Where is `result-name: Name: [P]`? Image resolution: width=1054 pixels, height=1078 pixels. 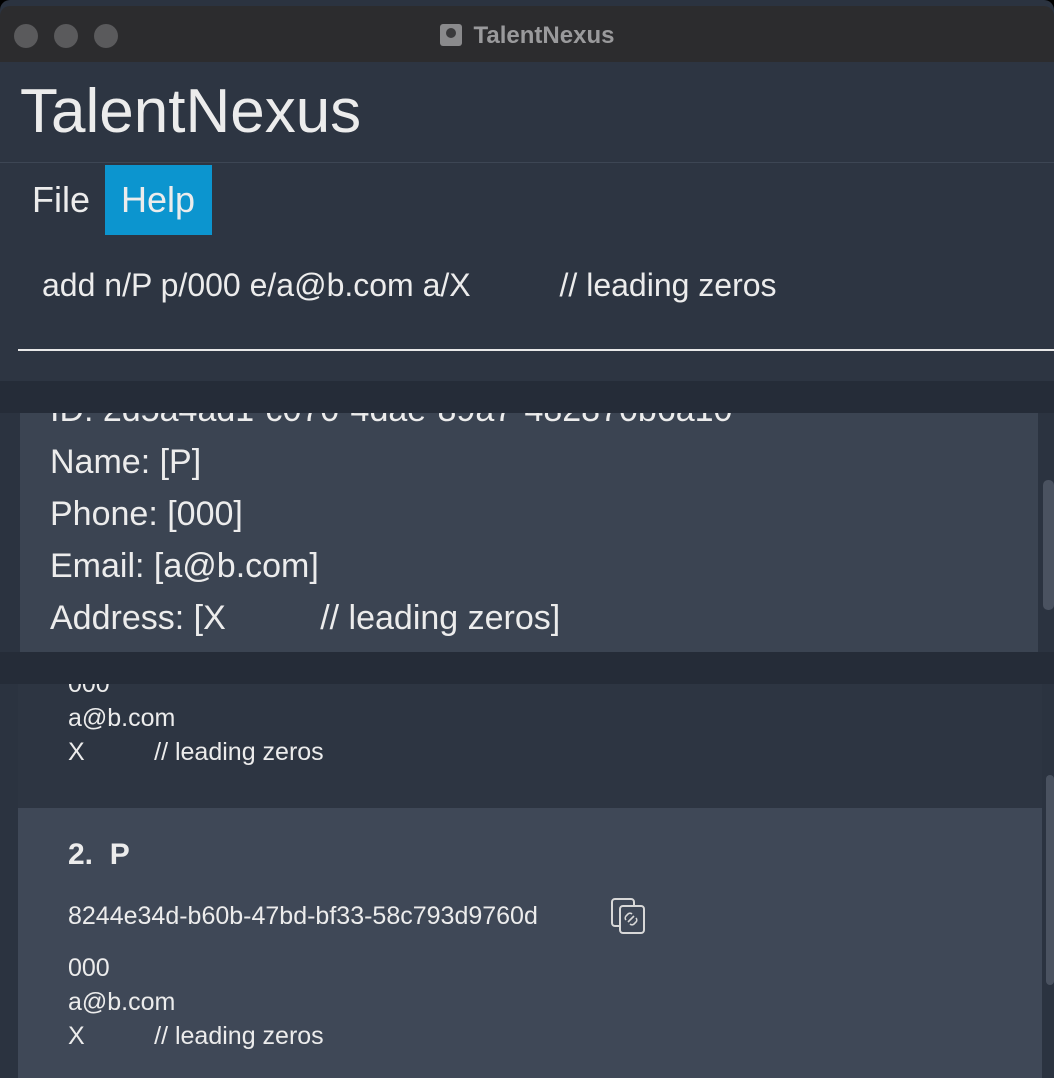 result-name: Name: [P] is located at coordinates (126, 462).